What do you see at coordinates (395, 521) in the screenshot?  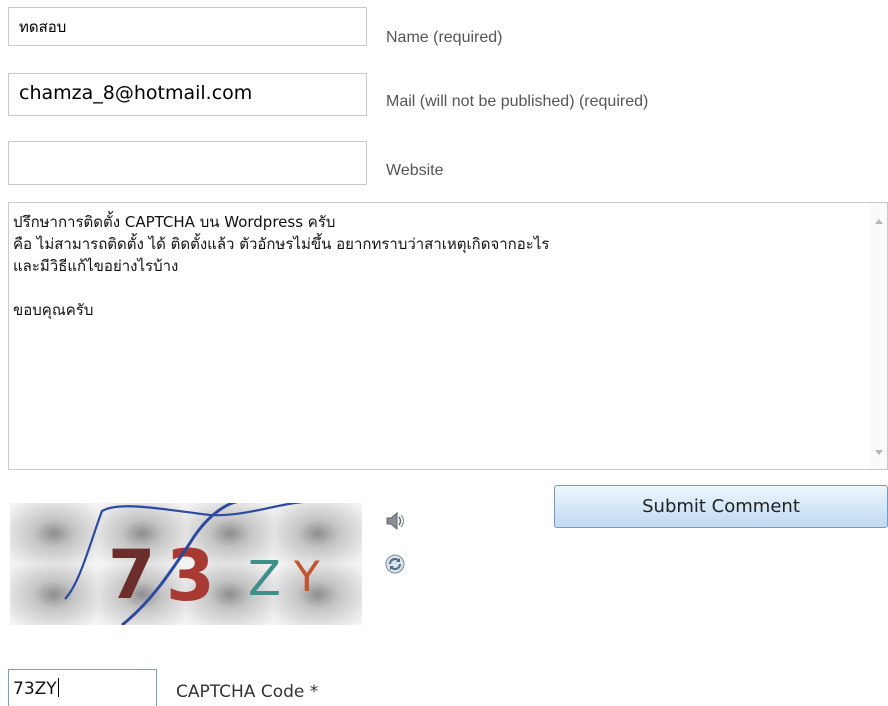 I see `speaker-icon` at bounding box center [395, 521].